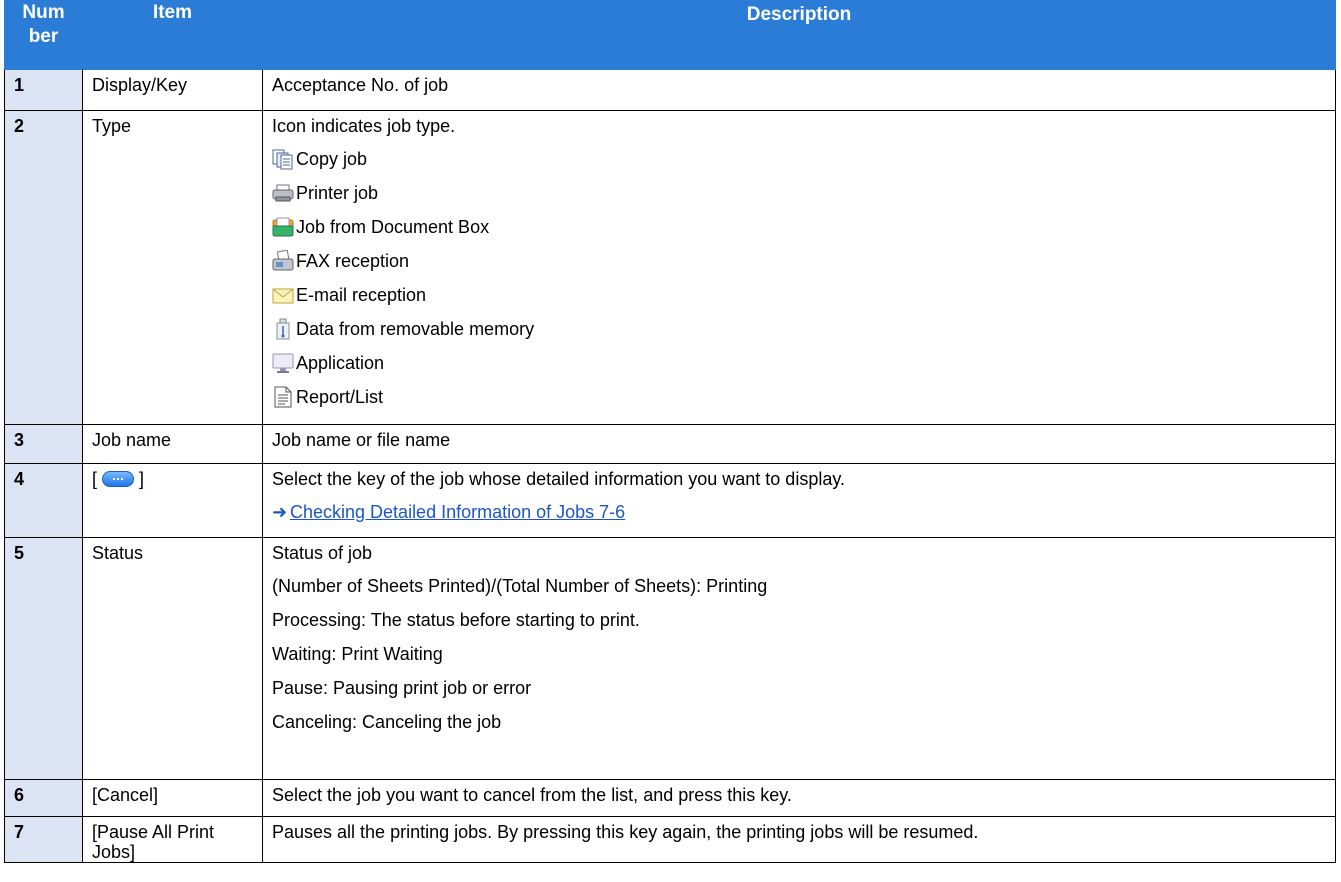  Describe the element at coordinates (283, 193) in the screenshot. I see `printer-job-icon` at that location.